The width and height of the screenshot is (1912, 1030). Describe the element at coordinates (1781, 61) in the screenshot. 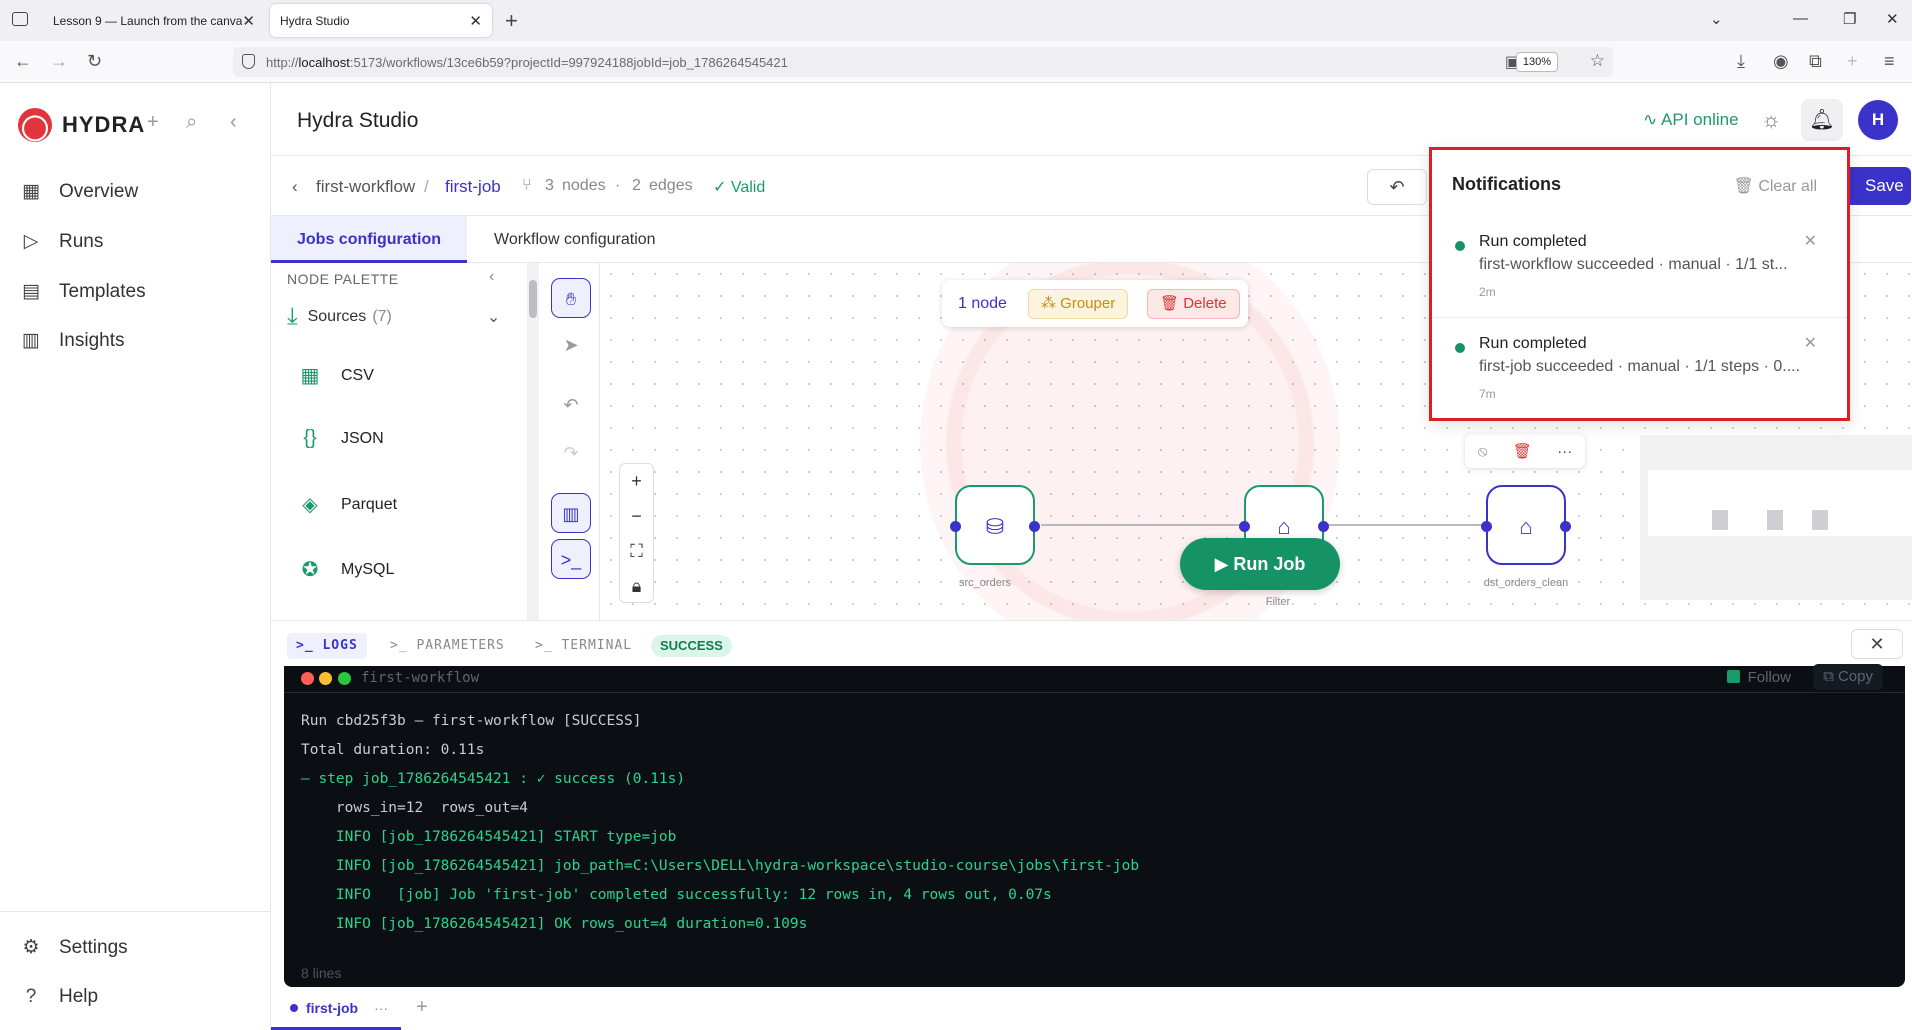

I see `account-icon: ◉` at that location.